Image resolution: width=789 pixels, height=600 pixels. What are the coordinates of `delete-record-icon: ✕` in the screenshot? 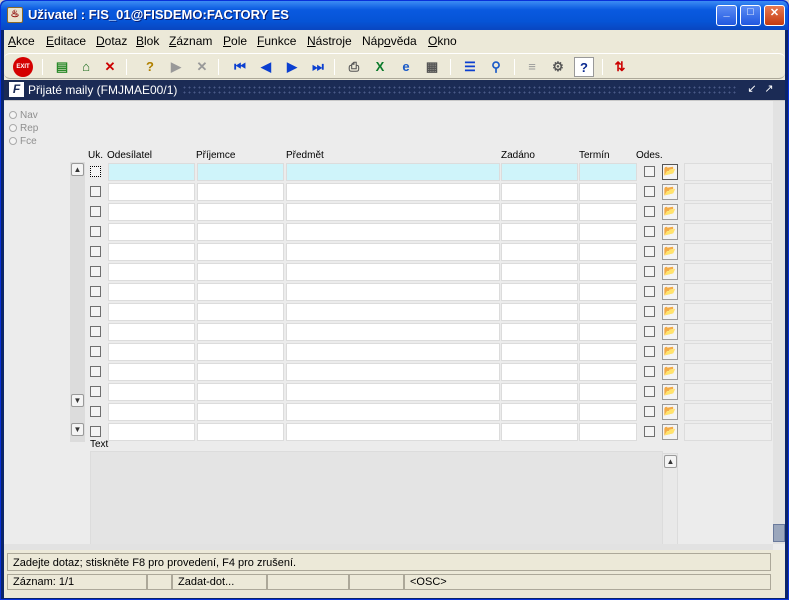 It's located at (110, 67).